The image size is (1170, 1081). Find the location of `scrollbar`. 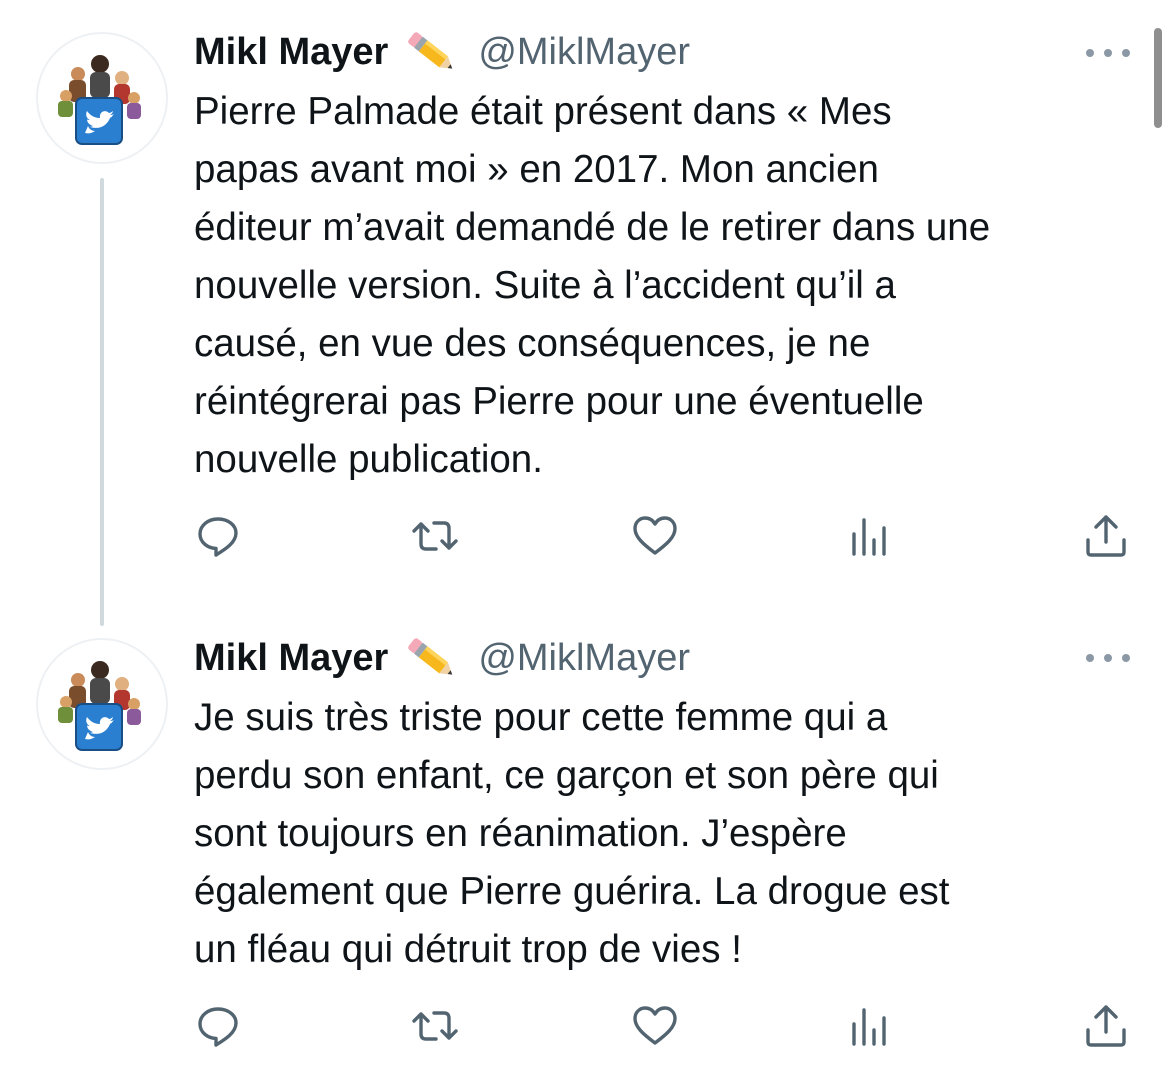

scrollbar is located at coordinates (1158, 78).